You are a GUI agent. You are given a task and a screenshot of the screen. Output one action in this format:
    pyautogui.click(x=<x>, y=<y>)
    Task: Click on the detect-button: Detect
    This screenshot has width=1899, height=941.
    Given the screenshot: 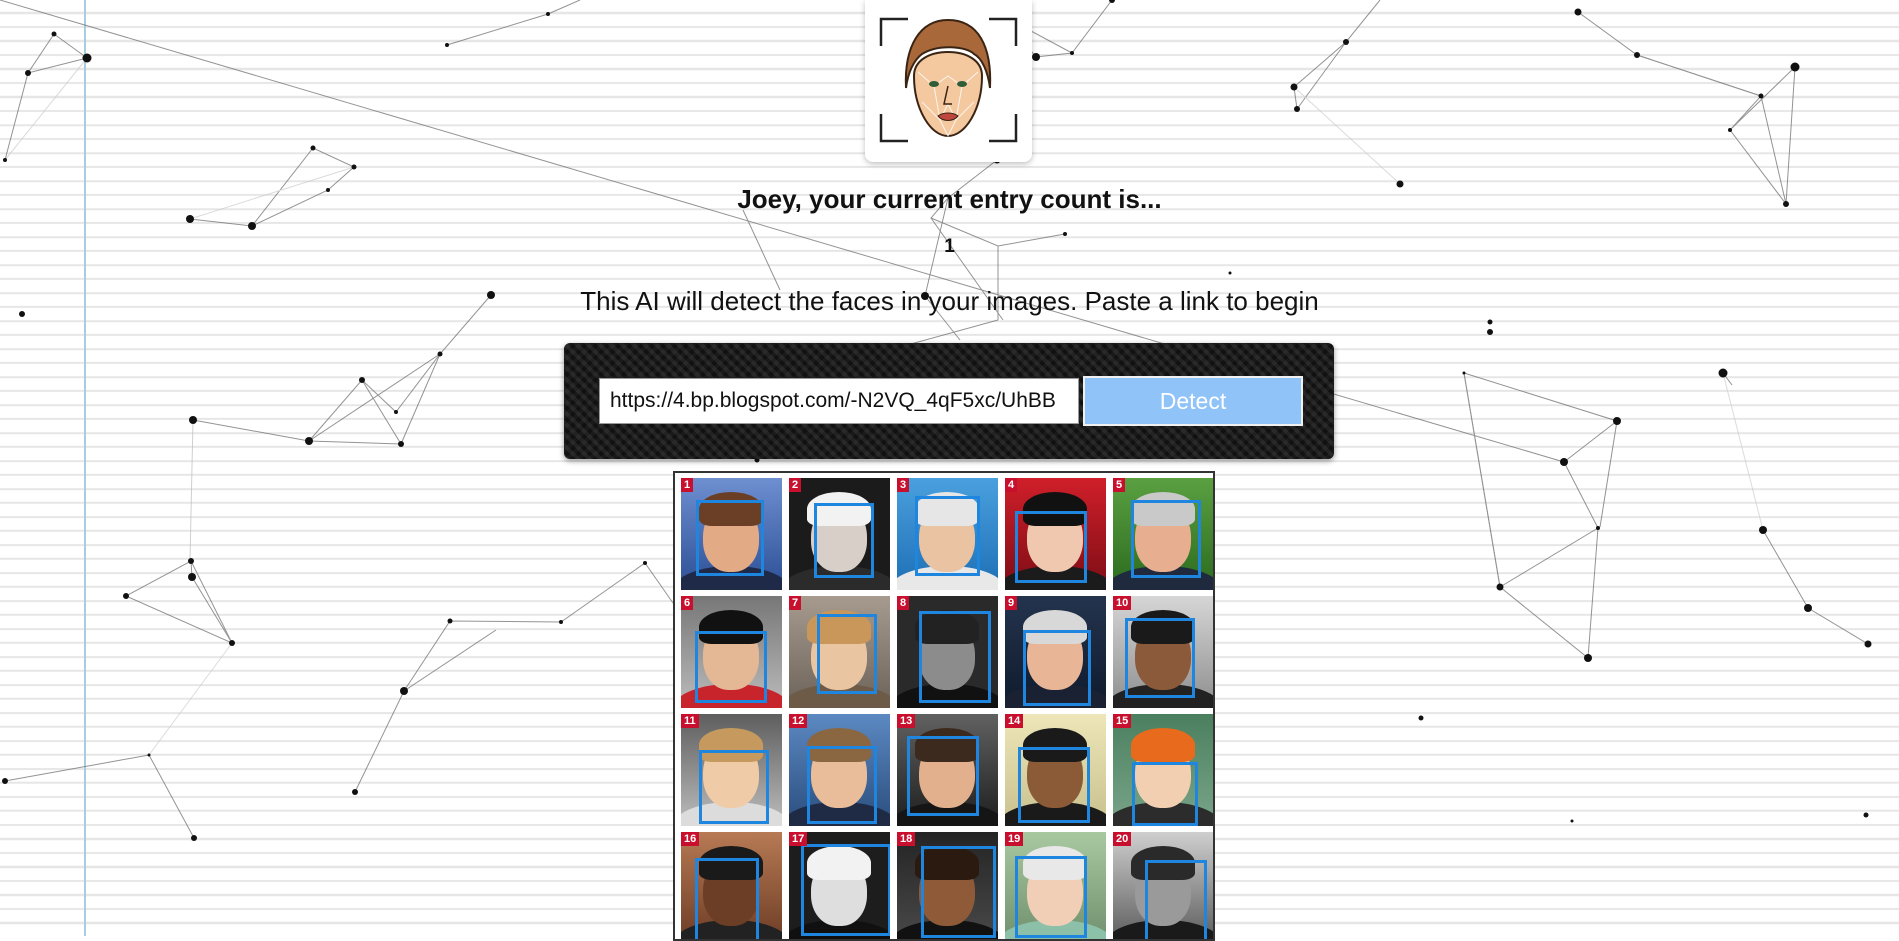 What is the action you would take?
    pyautogui.click(x=1193, y=401)
    